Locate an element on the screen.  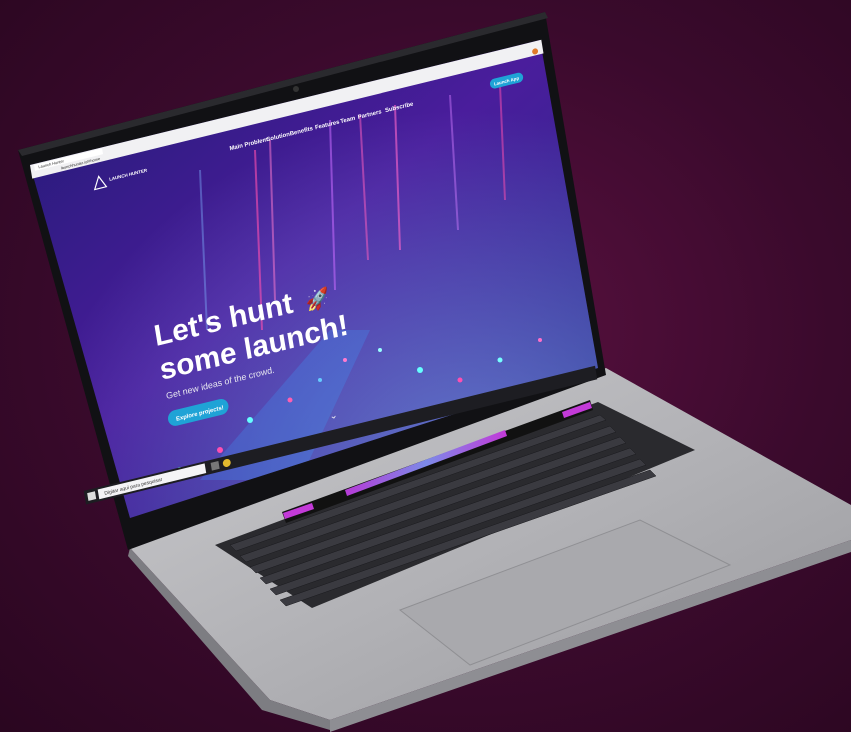
camera-icon is located at coordinates (296, 89).